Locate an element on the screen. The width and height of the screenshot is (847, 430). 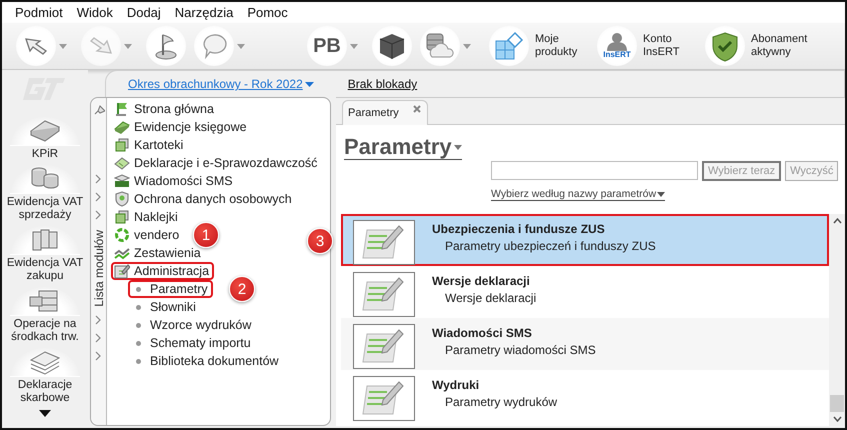
menu-item: Narzędzia is located at coordinates (204, 12).